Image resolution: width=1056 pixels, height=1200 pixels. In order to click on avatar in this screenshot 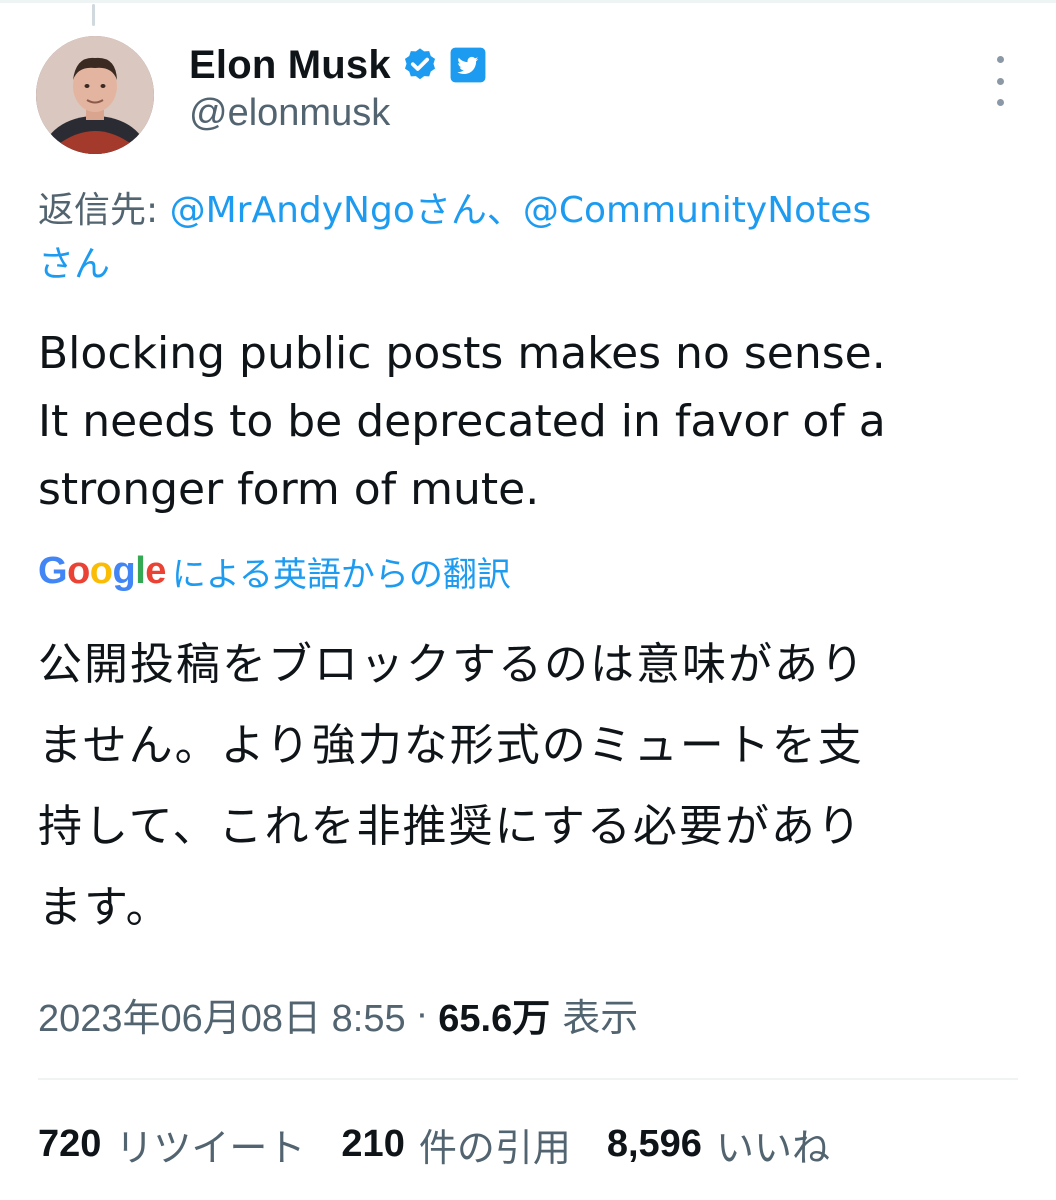, I will do `click(95, 95)`.